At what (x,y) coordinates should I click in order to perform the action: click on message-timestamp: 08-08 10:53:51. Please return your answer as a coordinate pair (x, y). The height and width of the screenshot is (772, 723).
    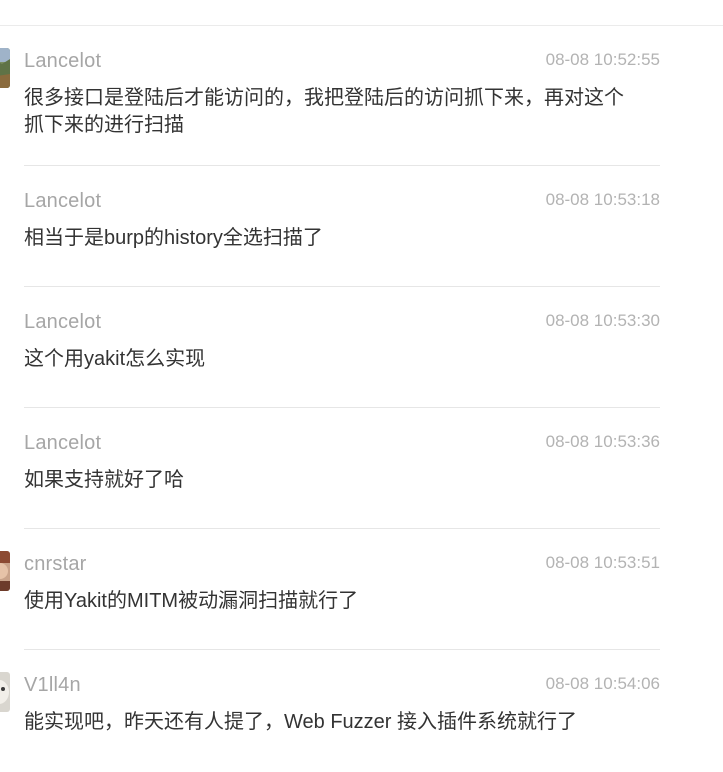
    Looking at the image, I should click on (602, 562).